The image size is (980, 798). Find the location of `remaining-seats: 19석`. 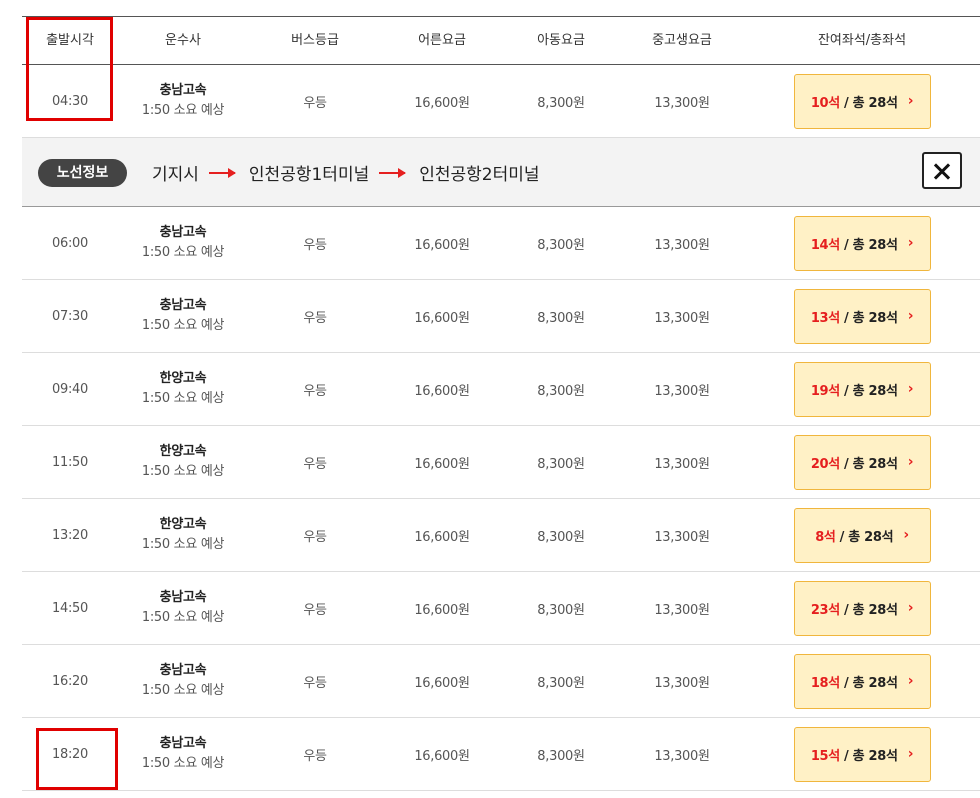

remaining-seats: 19석 is located at coordinates (825, 391).